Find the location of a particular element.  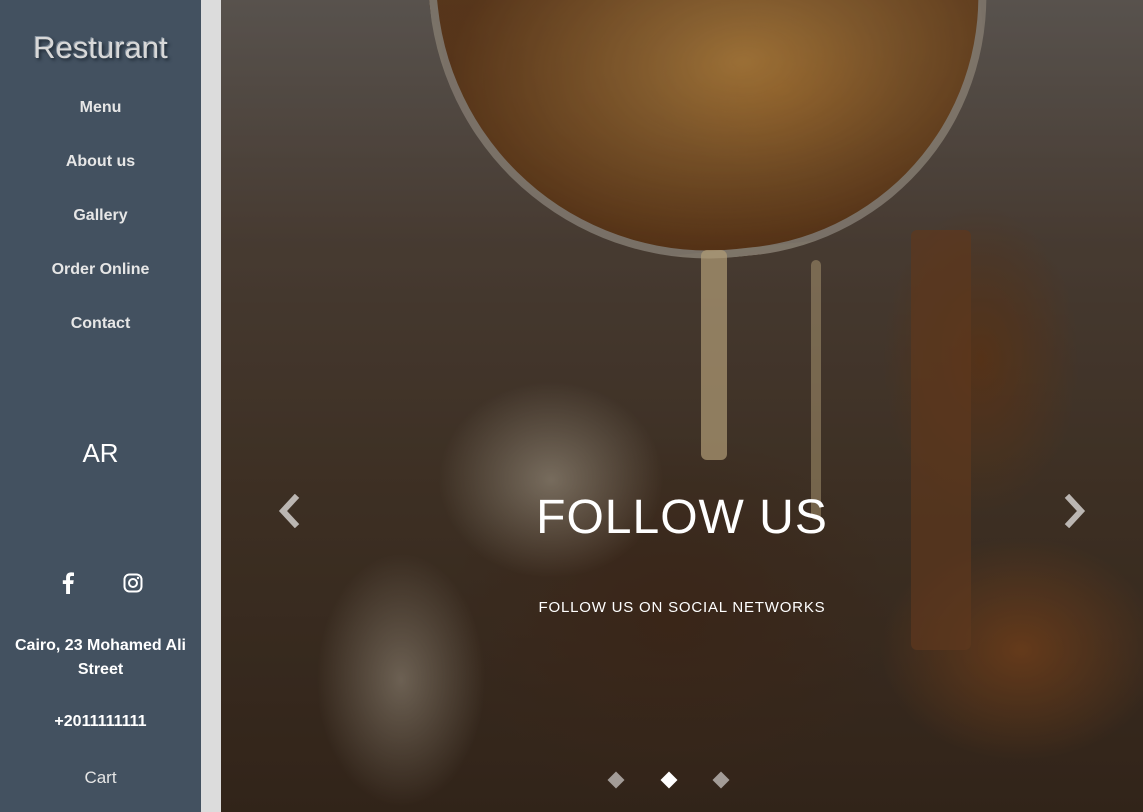

hero-subtitle: FOLLOW US ON SOCIAL NETWORKS is located at coordinates (682, 607).